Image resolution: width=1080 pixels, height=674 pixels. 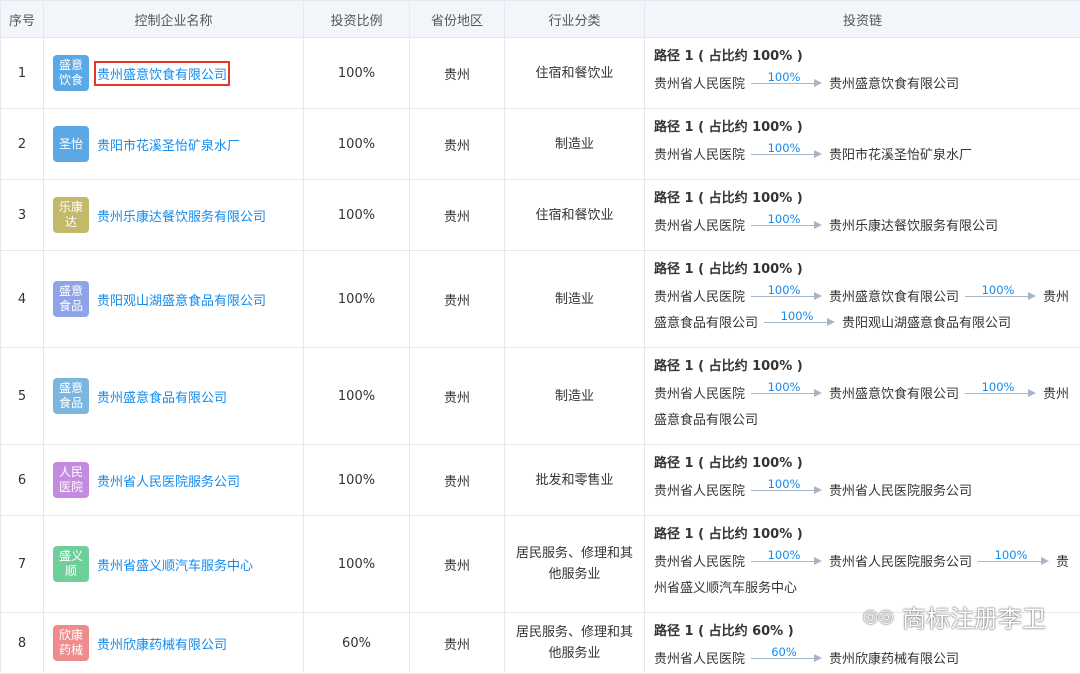 I want to click on company-wrap: 人民医院贵州省人民医院服务公司, so click(x=173, y=480).